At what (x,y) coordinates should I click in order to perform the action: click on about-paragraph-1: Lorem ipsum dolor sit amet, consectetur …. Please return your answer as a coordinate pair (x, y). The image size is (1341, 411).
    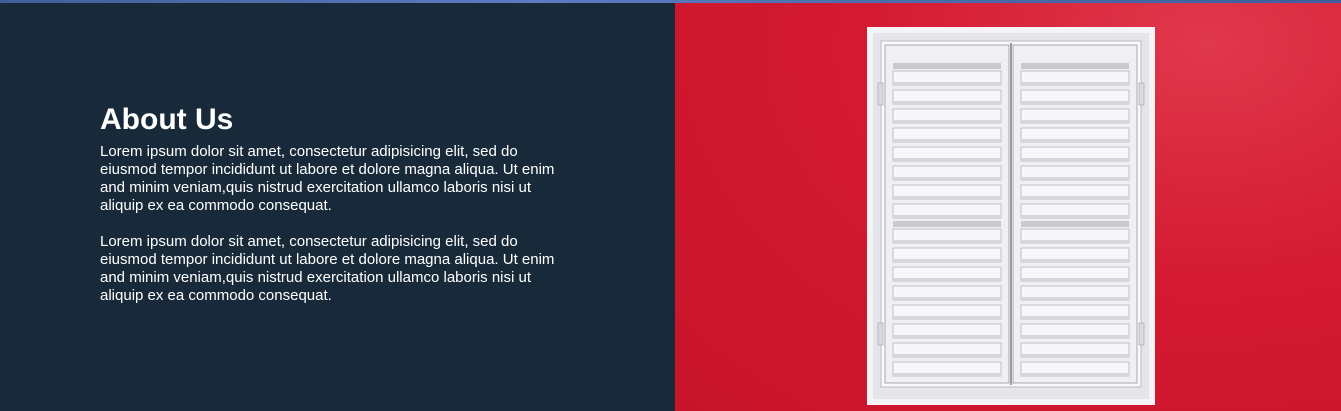
    Looking at the image, I should click on (327, 178).